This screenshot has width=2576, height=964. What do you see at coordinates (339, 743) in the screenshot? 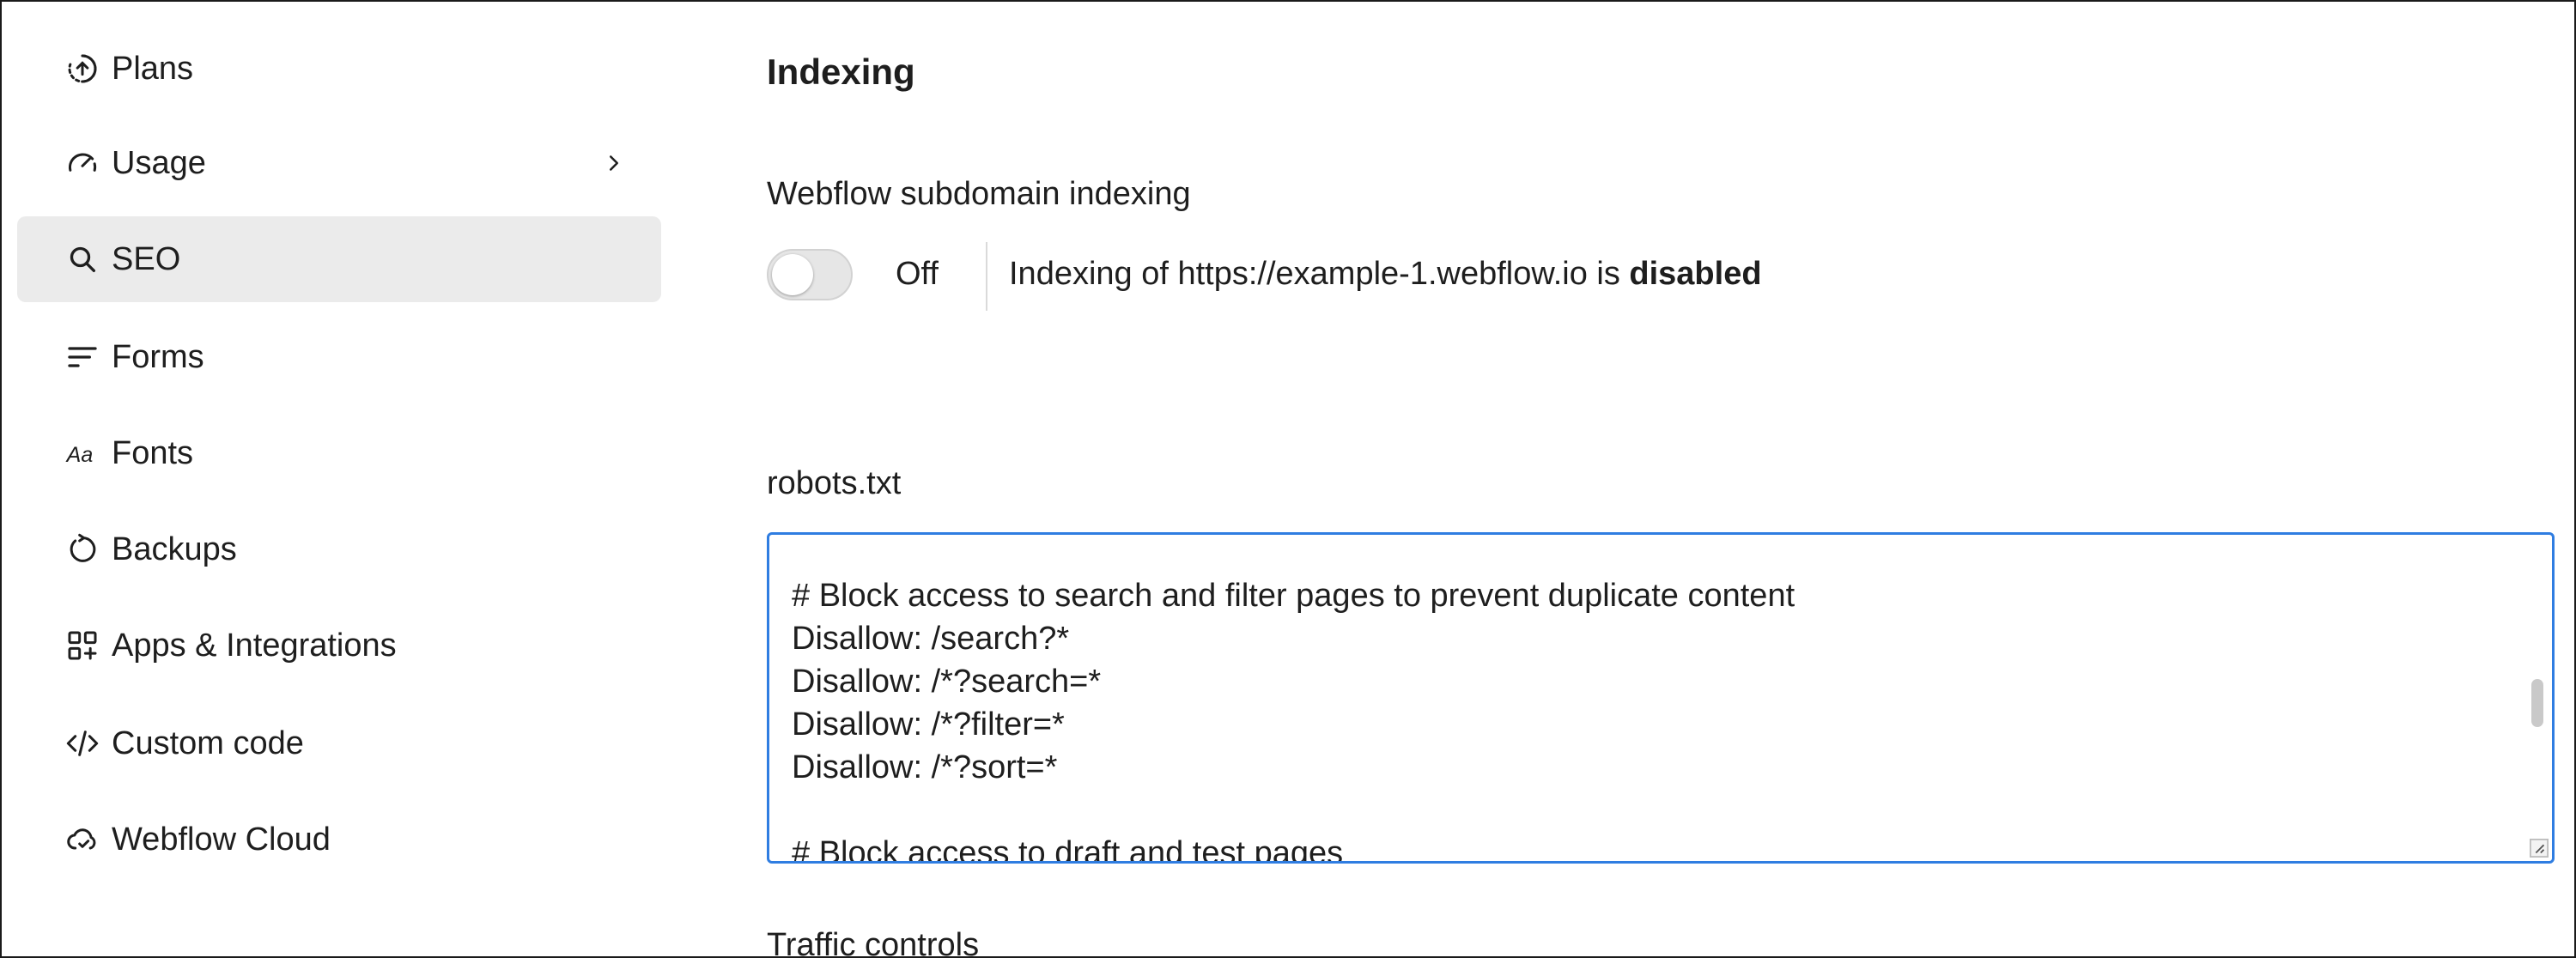
I see `sidebar-item-custom-code: Custom code` at bounding box center [339, 743].